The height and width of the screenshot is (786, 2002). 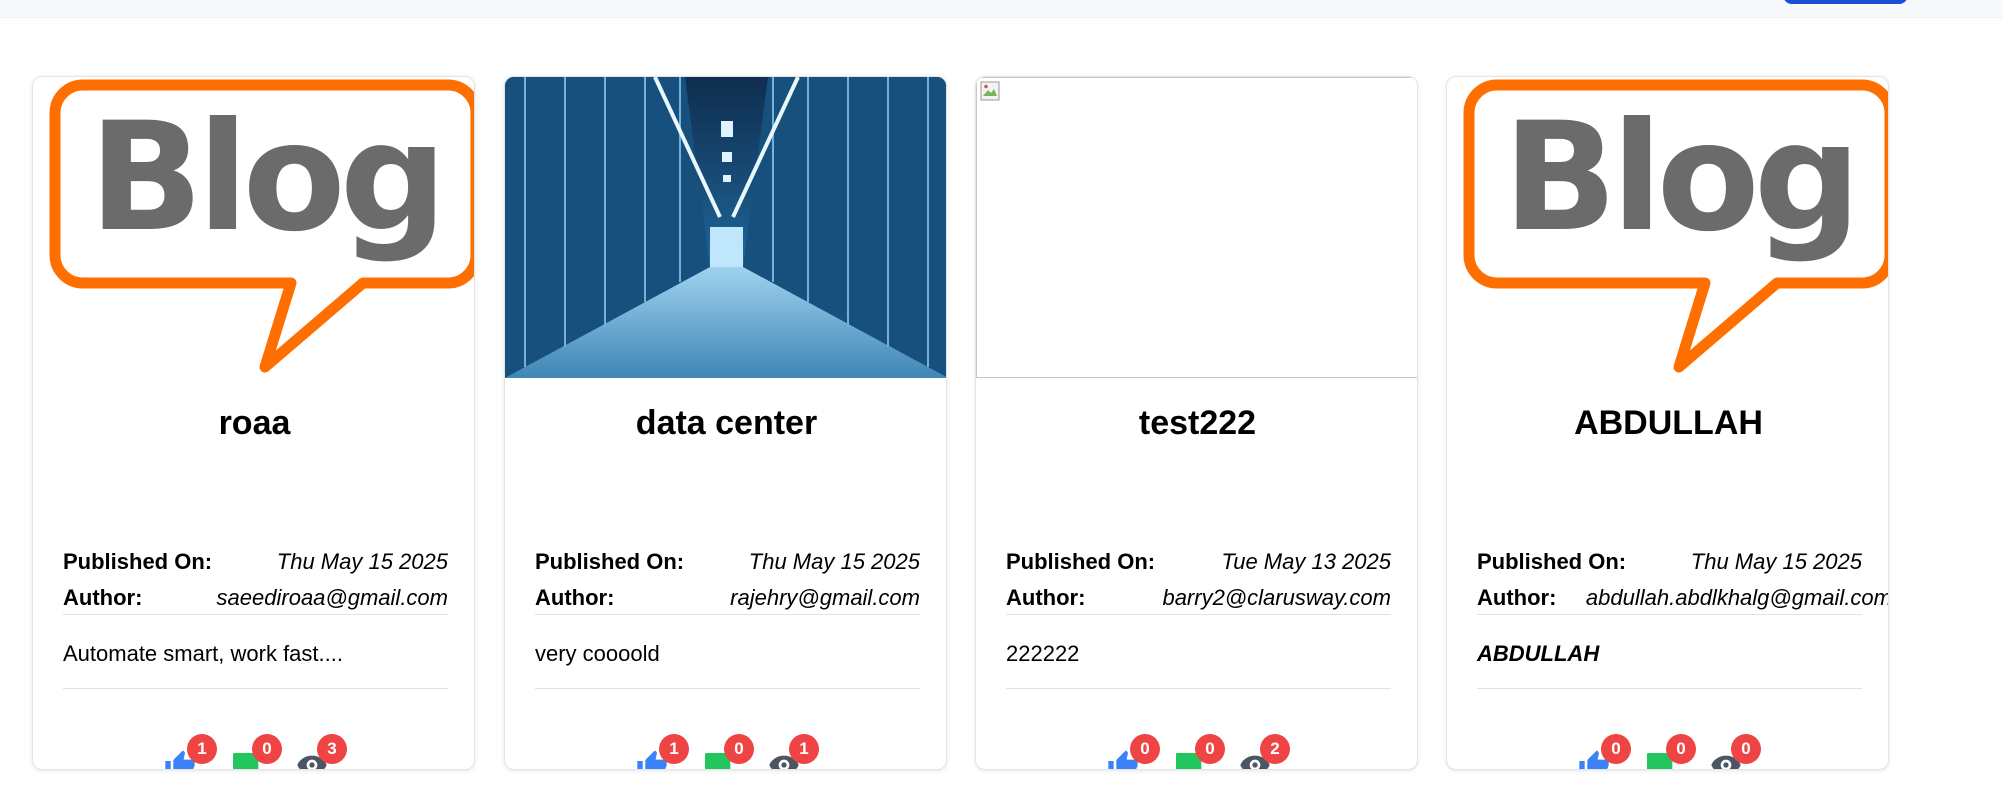 I want to click on view-button: 3, so click(x=323, y=748).